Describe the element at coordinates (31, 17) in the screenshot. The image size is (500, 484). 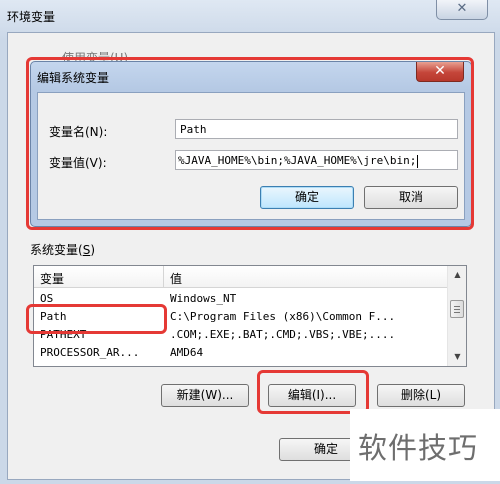
I see `window-title: 环境变量` at that location.